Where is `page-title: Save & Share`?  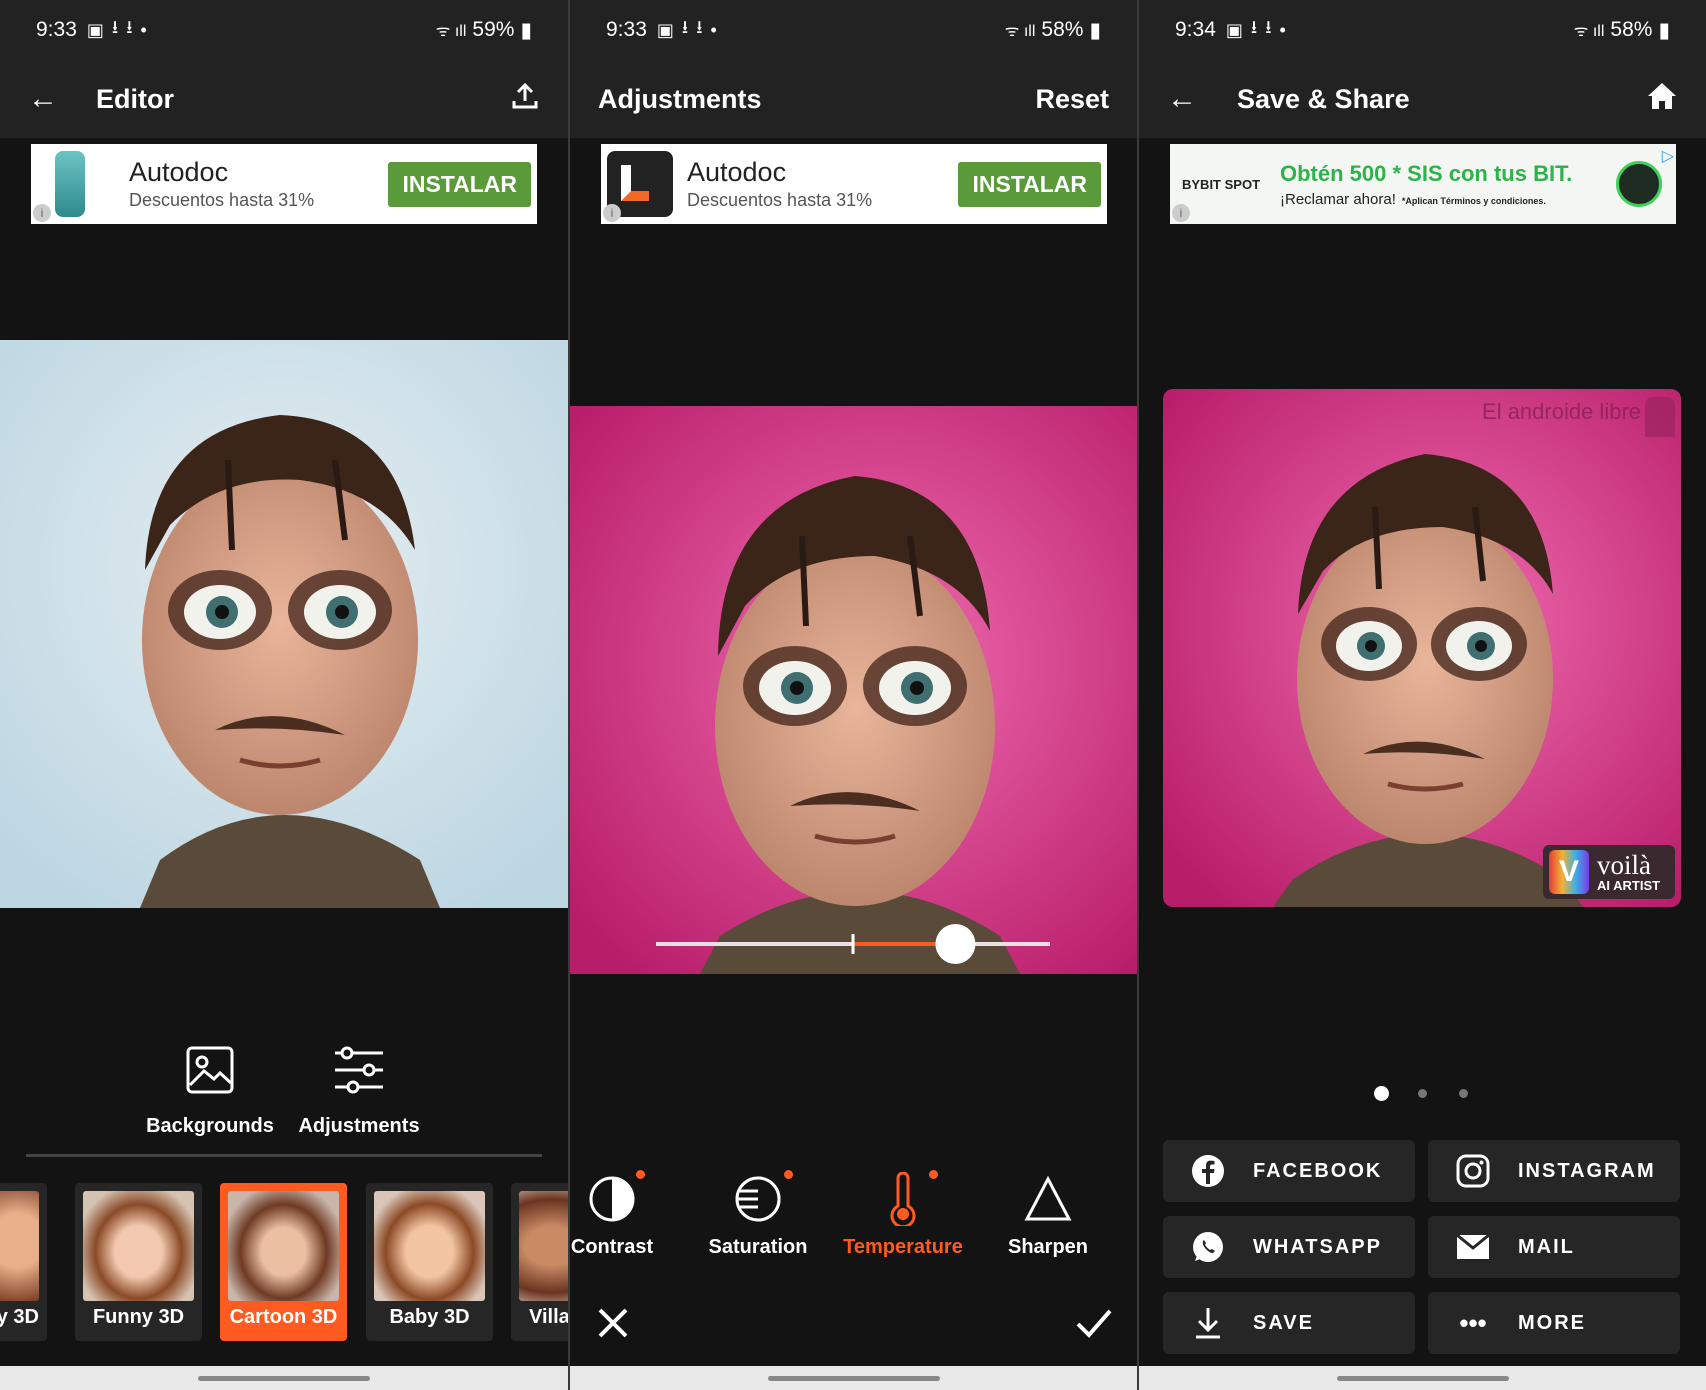 page-title: Save & Share is located at coordinates (1323, 98).